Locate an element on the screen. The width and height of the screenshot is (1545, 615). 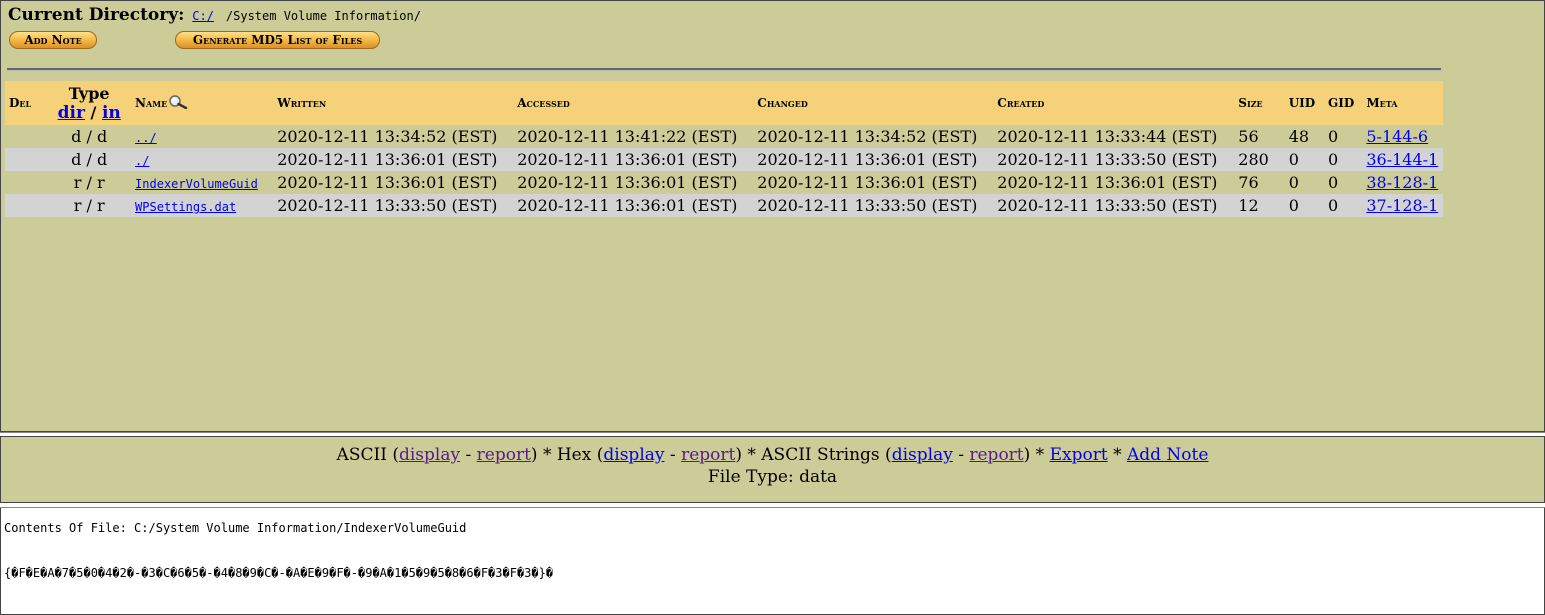
changed-cell: 2020-12-11 13:34:52 (EST) is located at coordinates (873, 136).